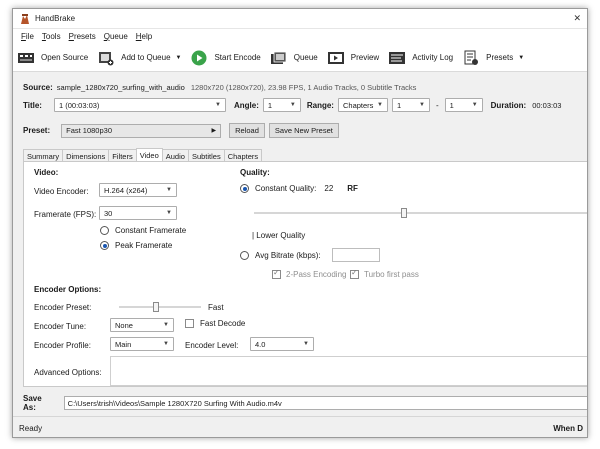  Describe the element at coordinates (237, 57) in the screenshot. I see `start-encode-label: Start Encode` at that location.